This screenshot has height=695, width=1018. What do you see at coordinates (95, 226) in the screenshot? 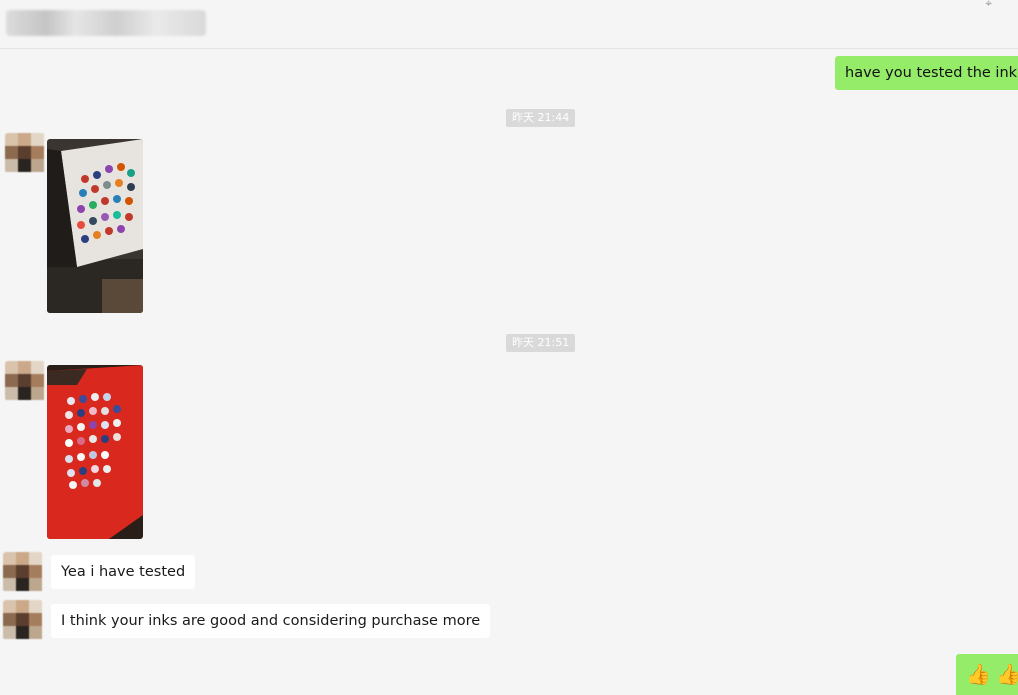
I see `image-message-stickers-white` at bounding box center [95, 226].